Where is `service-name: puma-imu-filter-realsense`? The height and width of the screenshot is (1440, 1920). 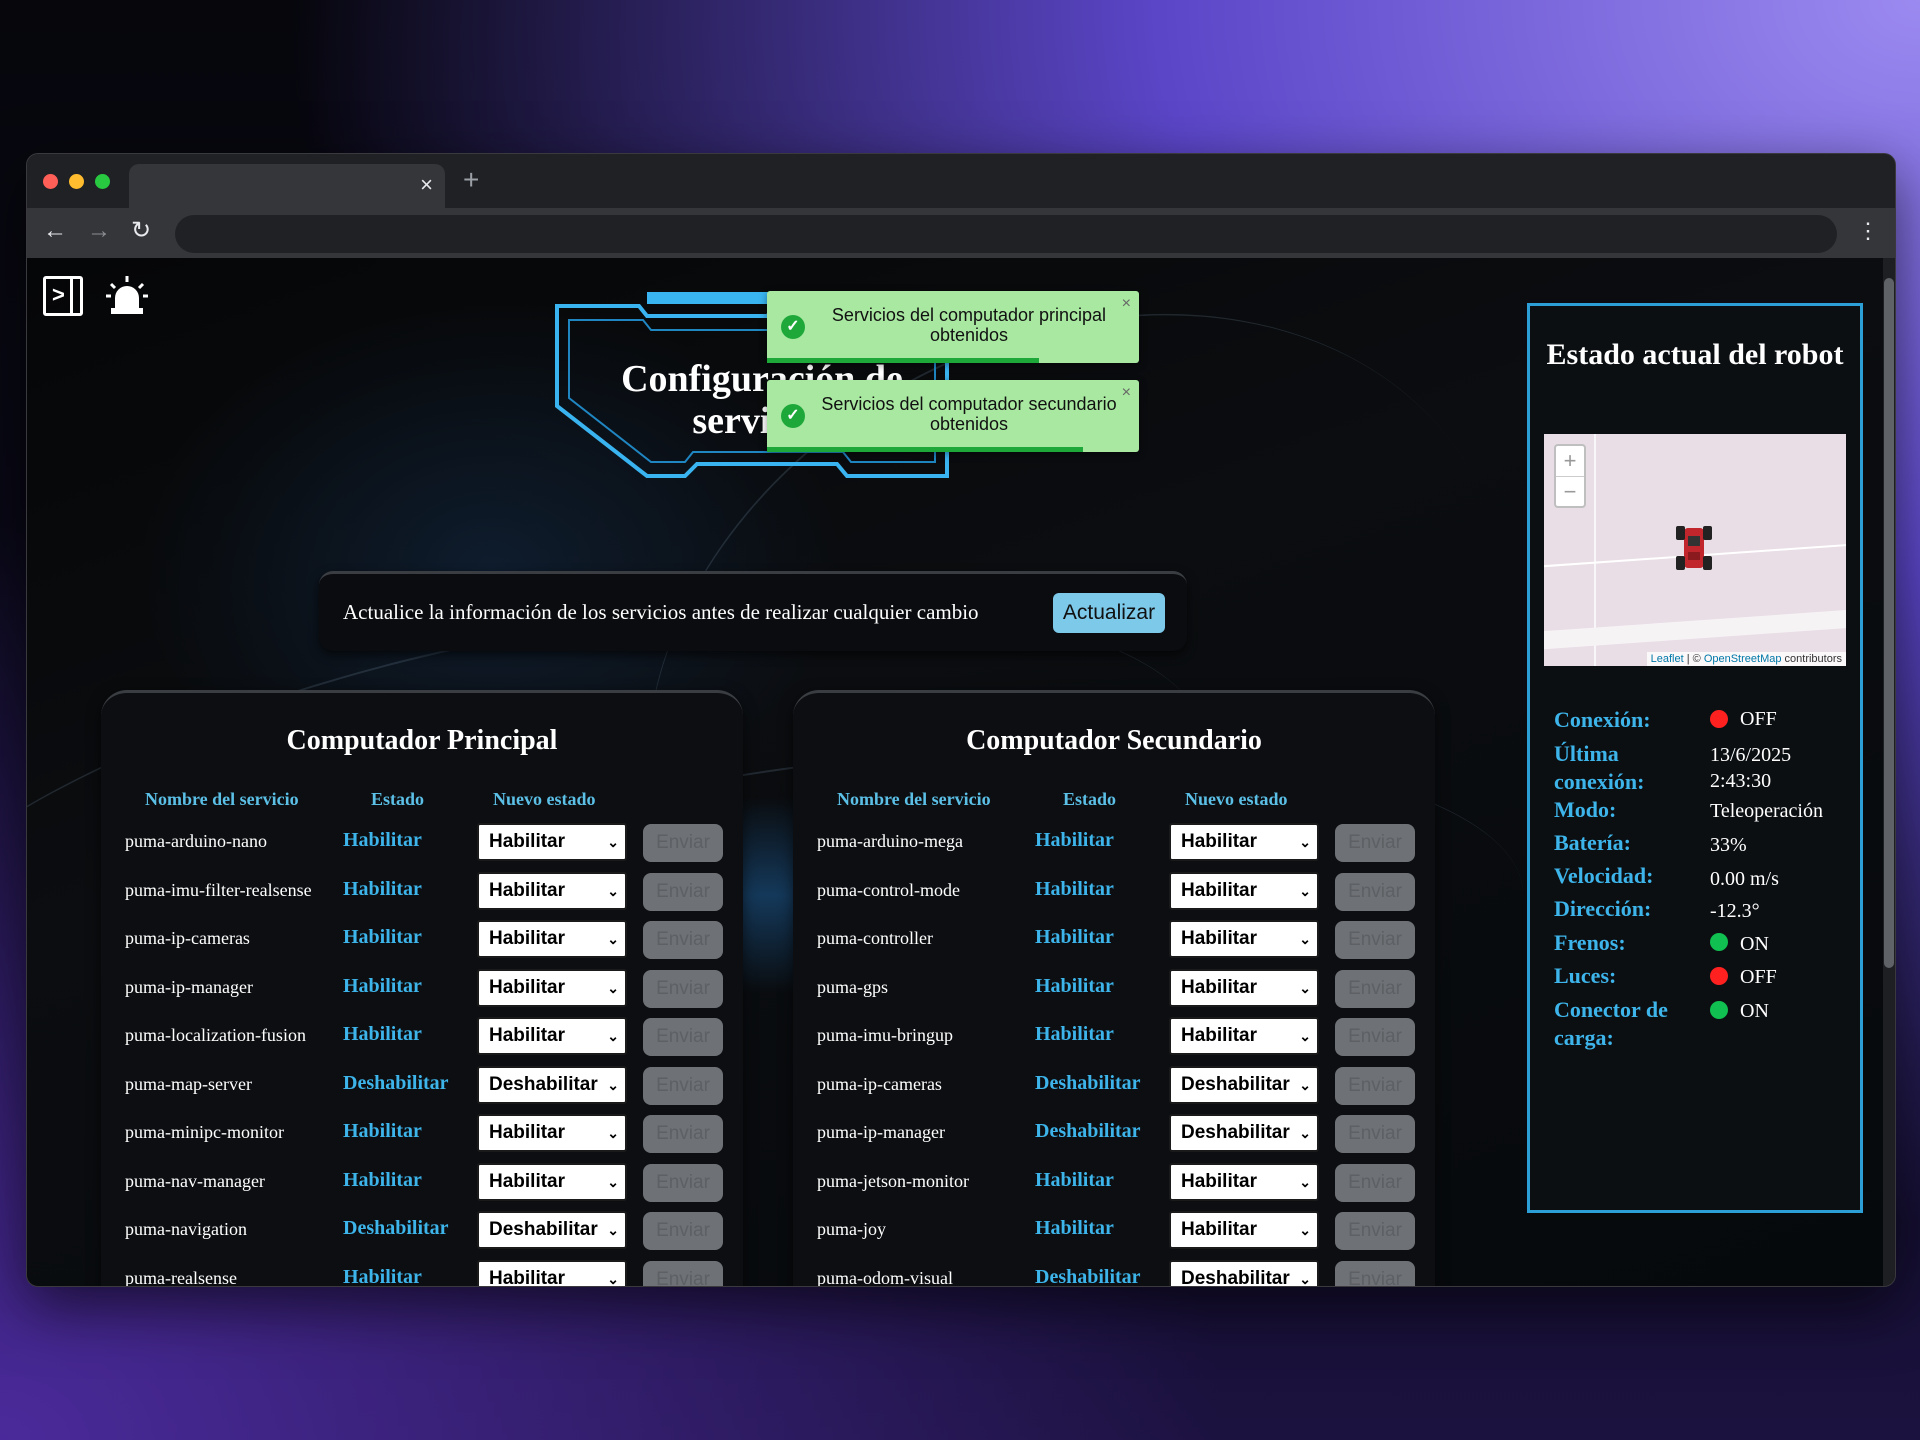
service-name: puma-imu-filter-realsense is located at coordinates (218, 889).